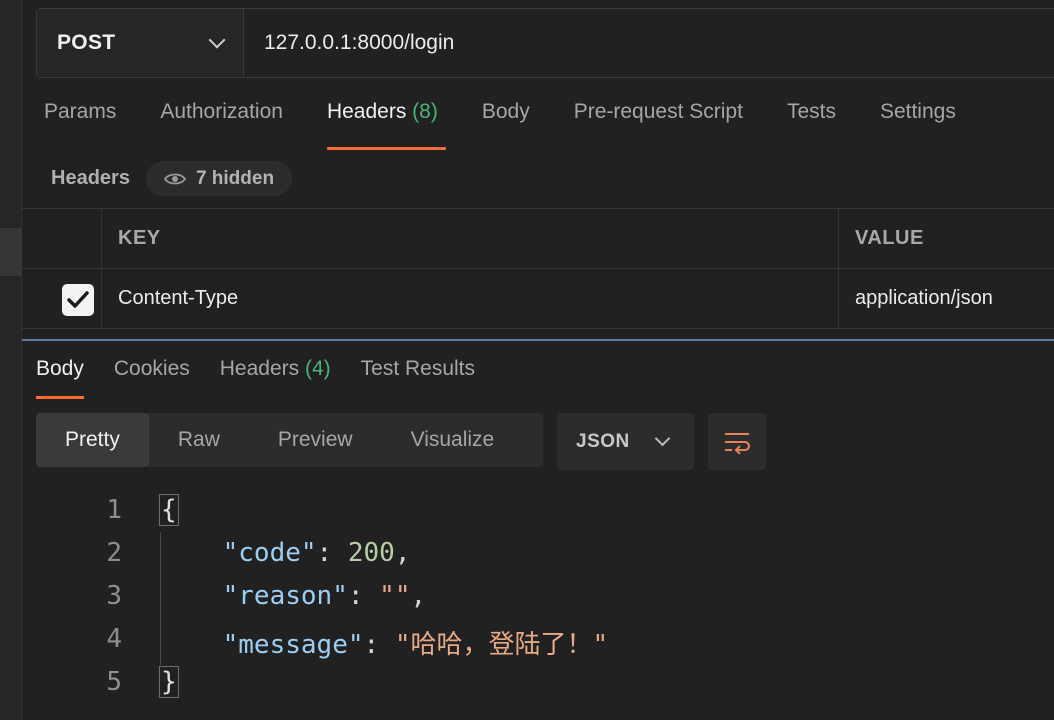 This screenshot has width=1054, height=720. What do you see at coordinates (603, 441) in the screenshot?
I see `format-label: JSON` at bounding box center [603, 441].